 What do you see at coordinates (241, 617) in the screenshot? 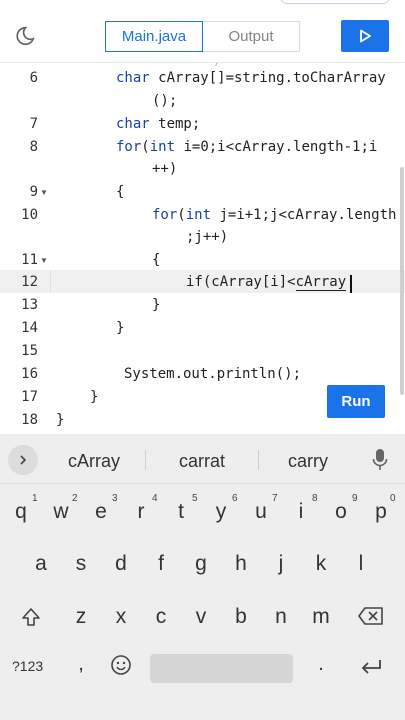
I see `key-b: b` at bounding box center [241, 617].